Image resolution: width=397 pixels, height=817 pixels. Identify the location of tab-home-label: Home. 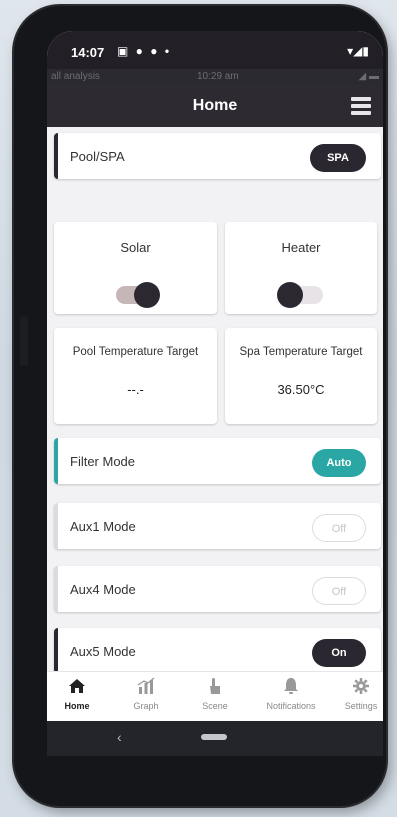
(77, 706).